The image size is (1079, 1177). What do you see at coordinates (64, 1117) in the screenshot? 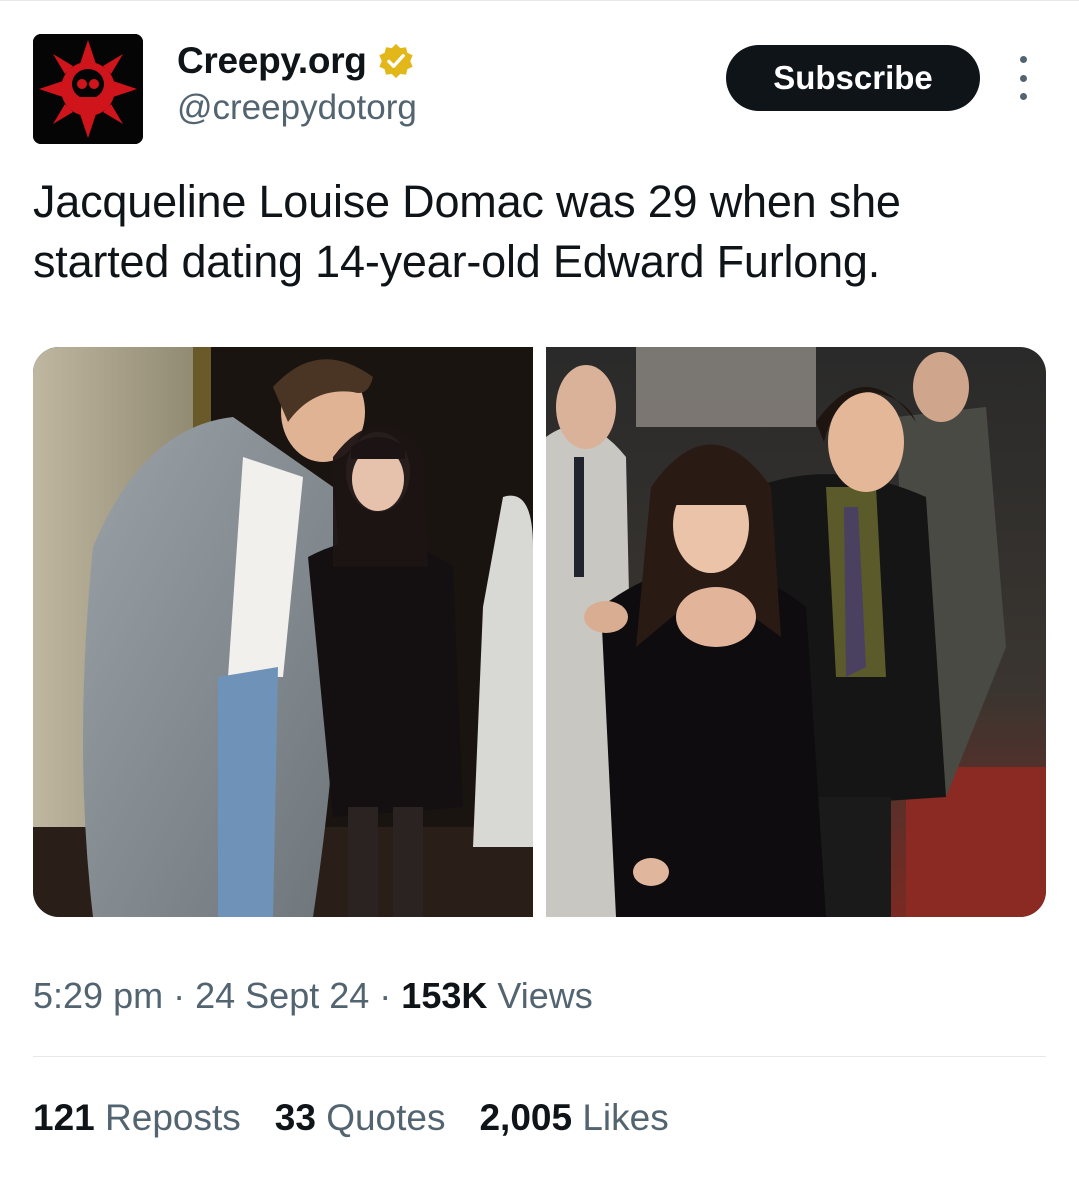
I see `reposts-count: 121` at bounding box center [64, 1117].